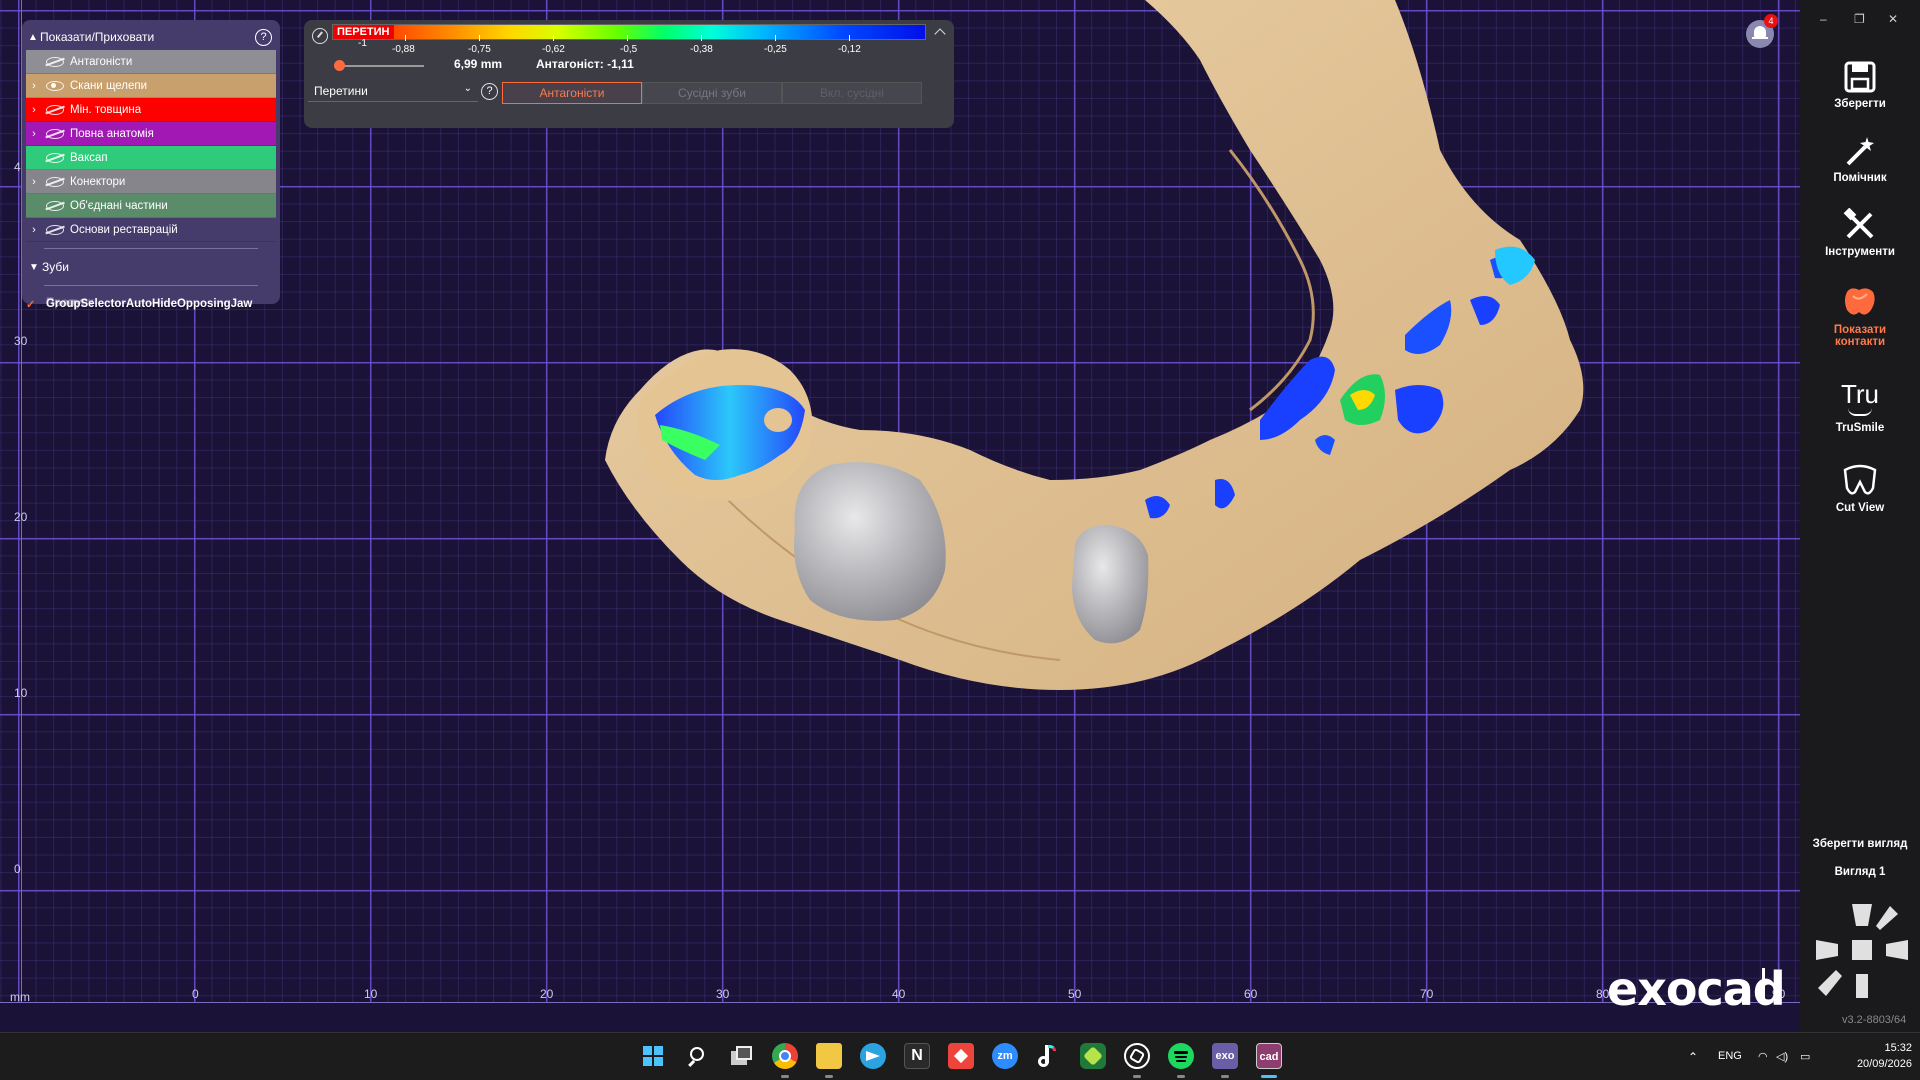  Describe the element at coordinates (1884, 1048) in the screenshot. I see `clock-time: 15:32` at that location.